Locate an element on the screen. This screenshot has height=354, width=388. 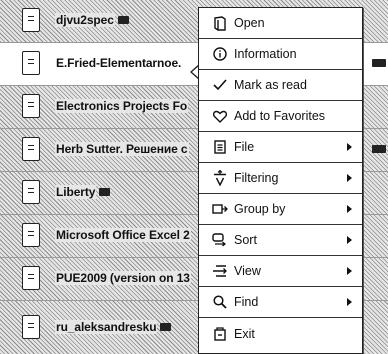
menu-item-label: Filtering is located at coordinates (256, 178).